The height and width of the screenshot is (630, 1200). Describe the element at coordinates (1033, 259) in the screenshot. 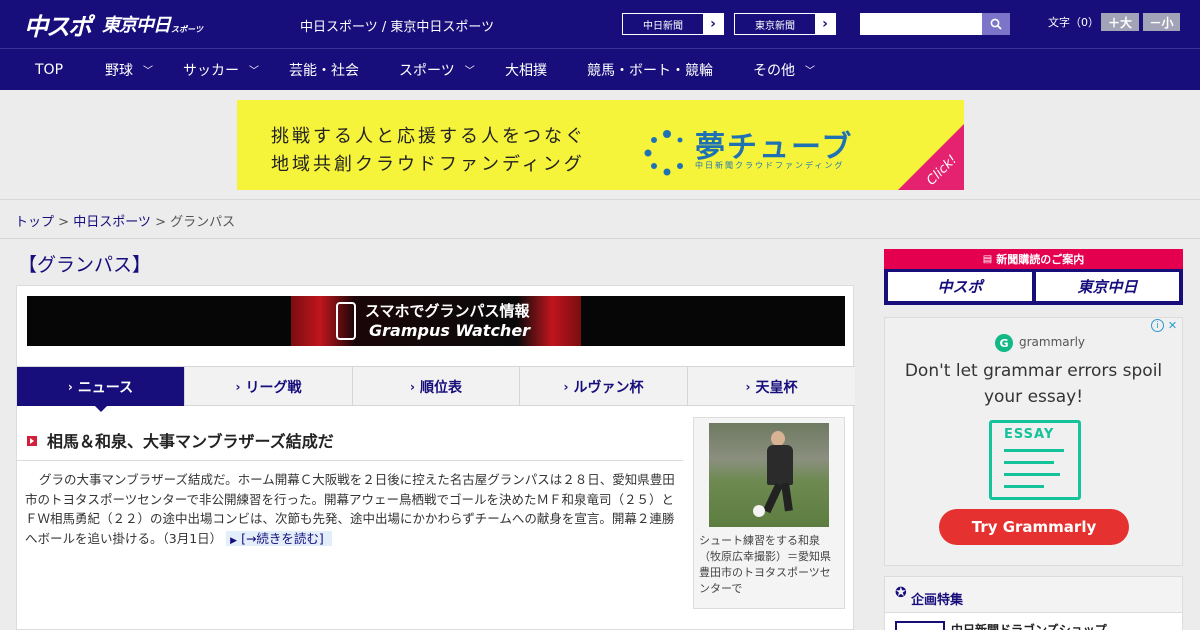

I see `subscription-title: ▤ 新聞購読のご案内` at that location.